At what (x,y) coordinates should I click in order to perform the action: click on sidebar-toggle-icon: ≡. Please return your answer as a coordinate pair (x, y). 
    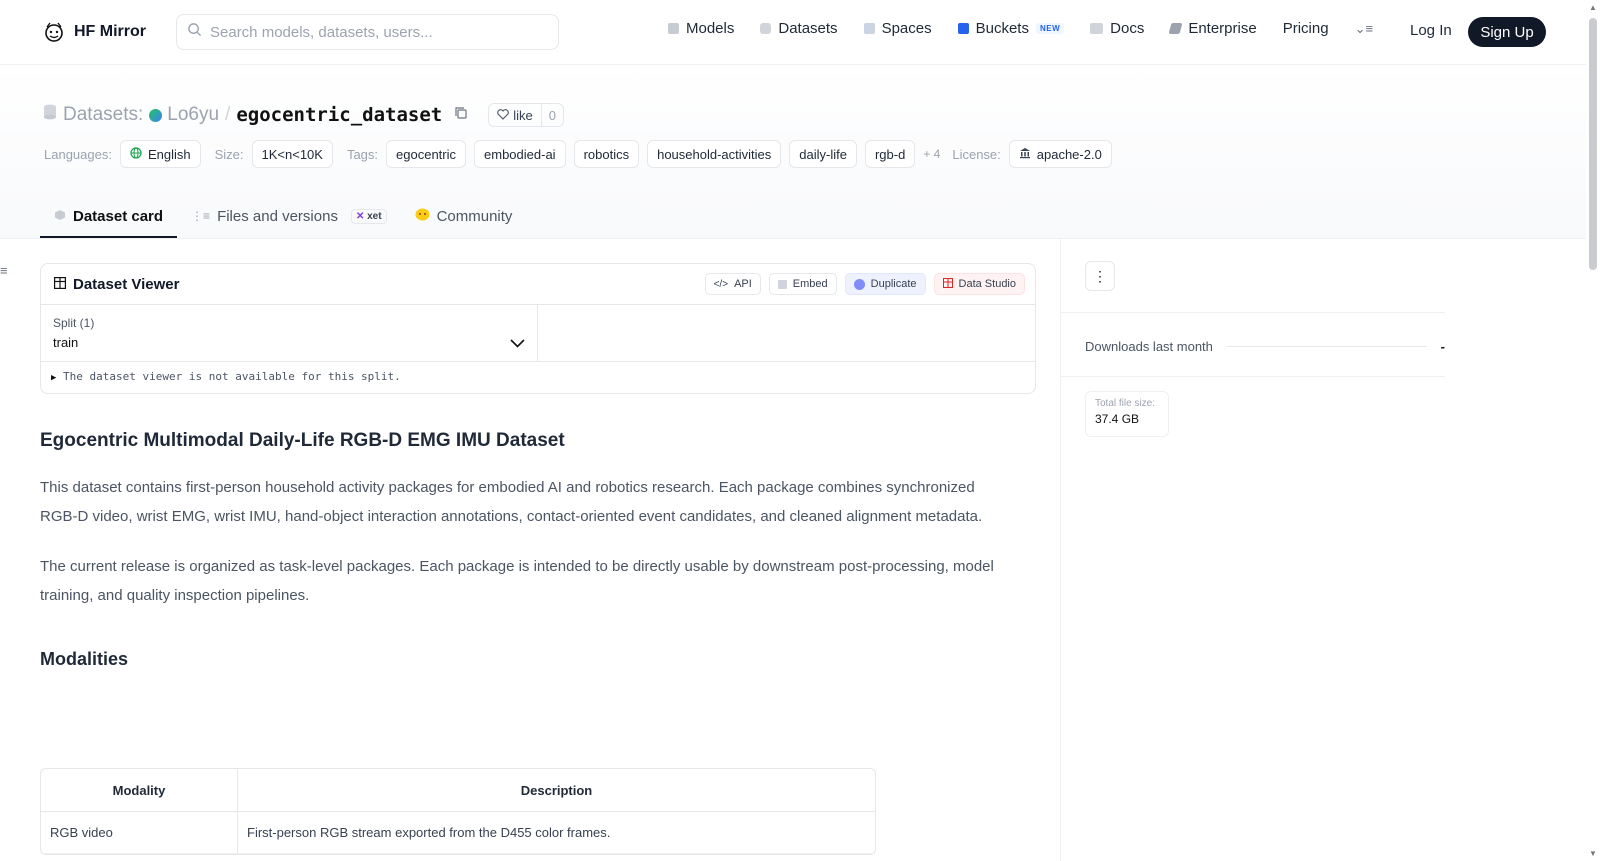
    Looking at the image, I should click on (4, 270).